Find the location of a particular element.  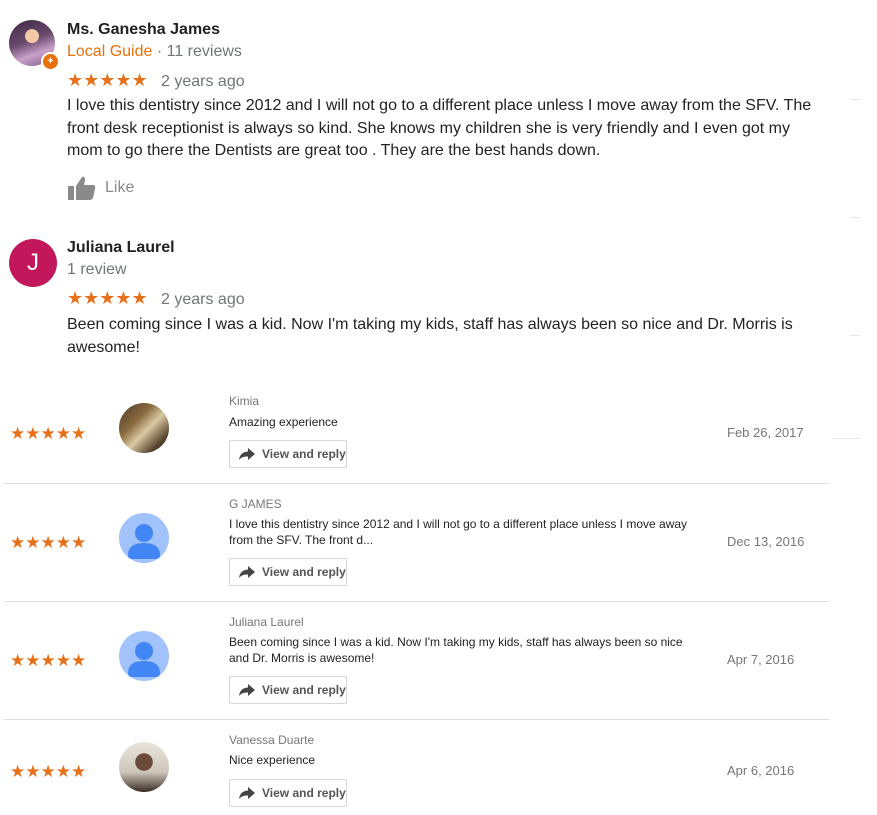

local-guide-badge-icon: ✦ is located at coordinates (50, 61).